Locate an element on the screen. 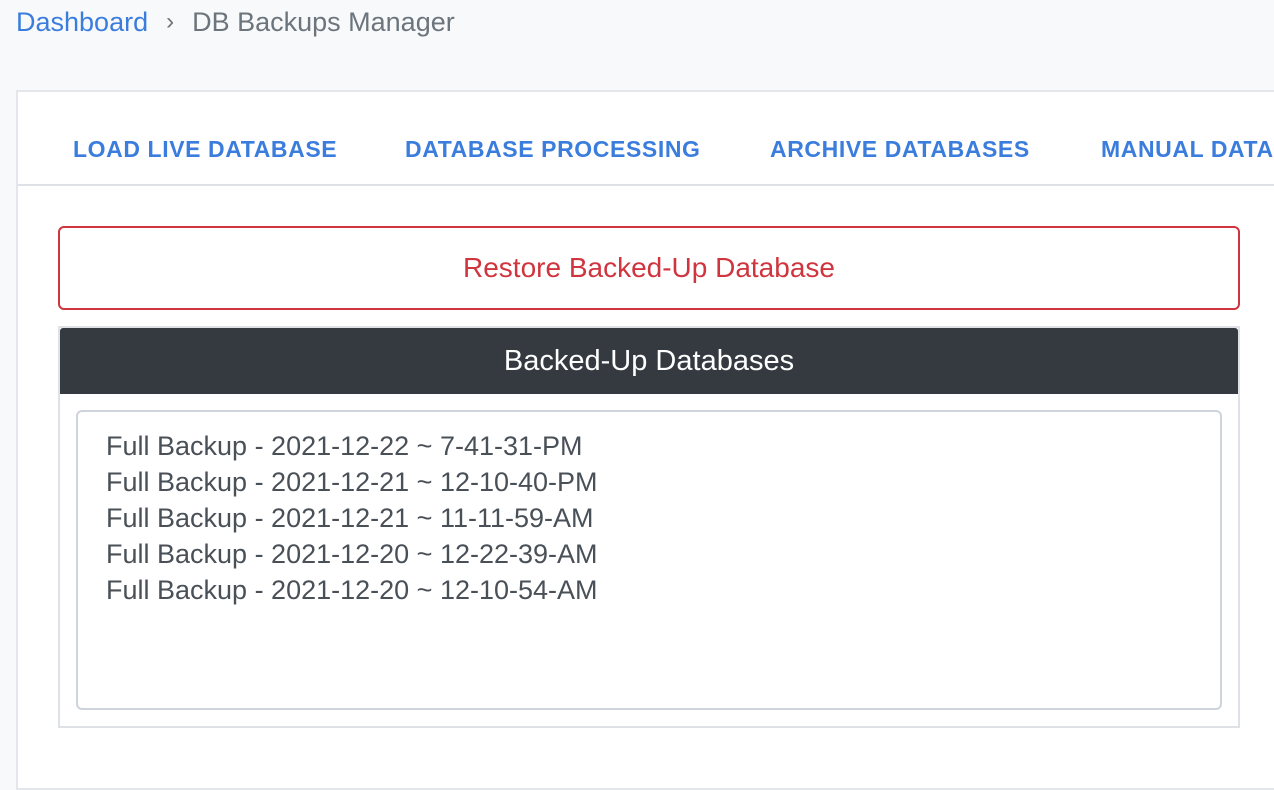 The image size is (1274, 790). backup-option: Full Backup - 2021-12-21 ~ 12-10-40-PM is located at coordinates (663, 482).